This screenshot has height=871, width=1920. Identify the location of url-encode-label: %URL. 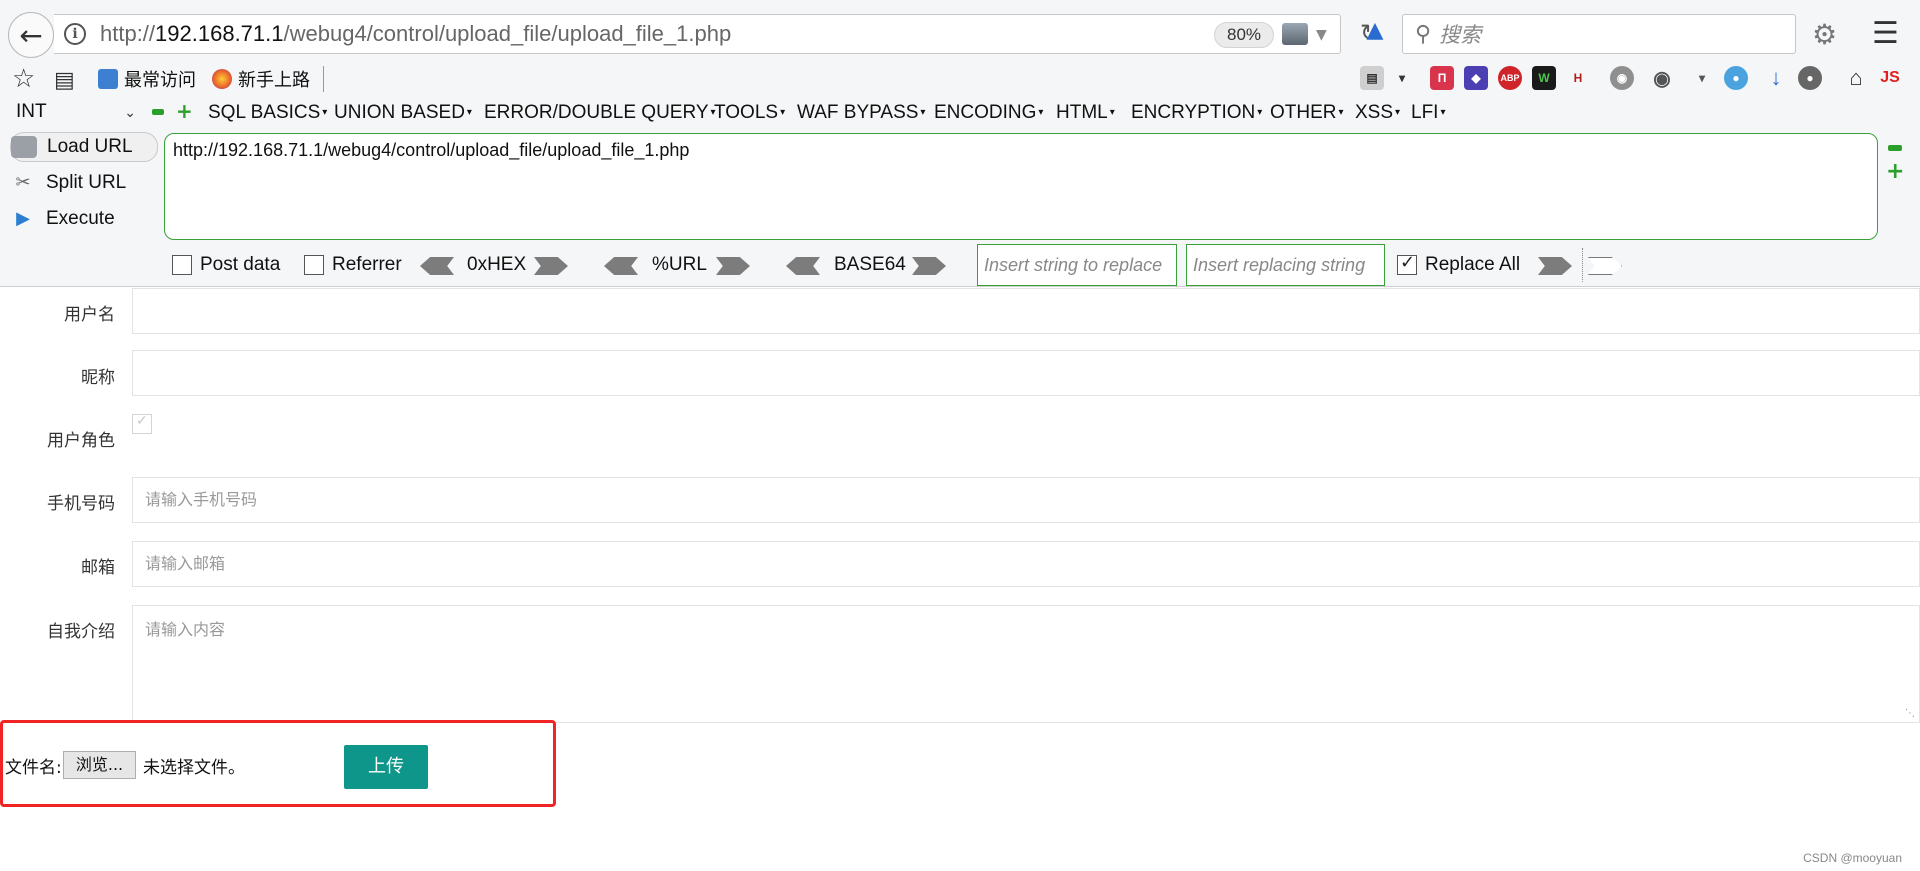
(679, 264).